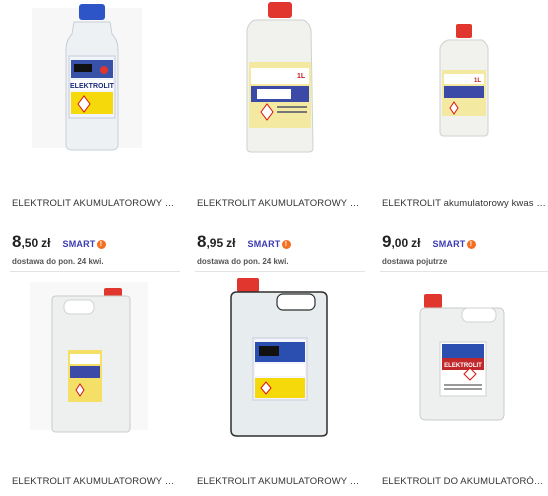  Describe the element at coordinates (429, 242) in the screenshot. I see `price-row: 9,00 zł SMART!` at that location.